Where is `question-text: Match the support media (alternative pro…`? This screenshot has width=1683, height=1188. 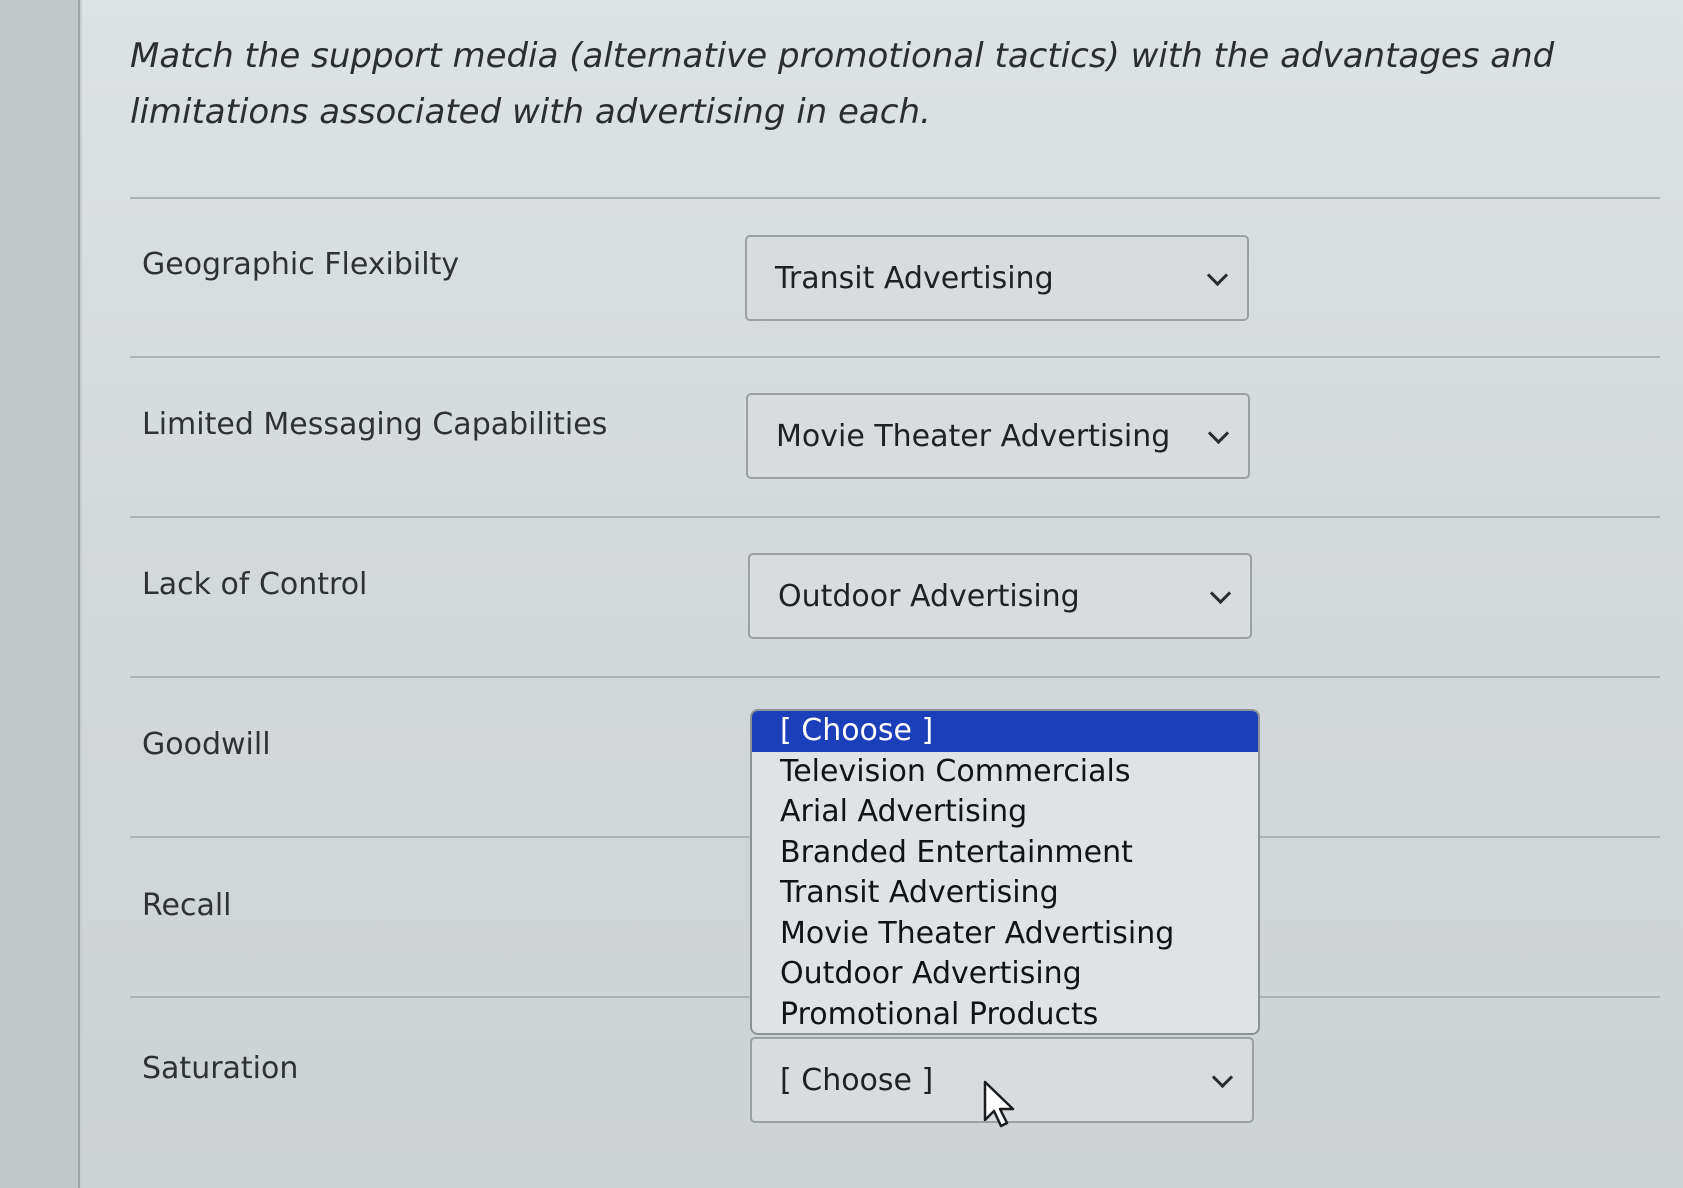
question-text: Match the support media (alternative pro… is located at coordinates (842, 84).